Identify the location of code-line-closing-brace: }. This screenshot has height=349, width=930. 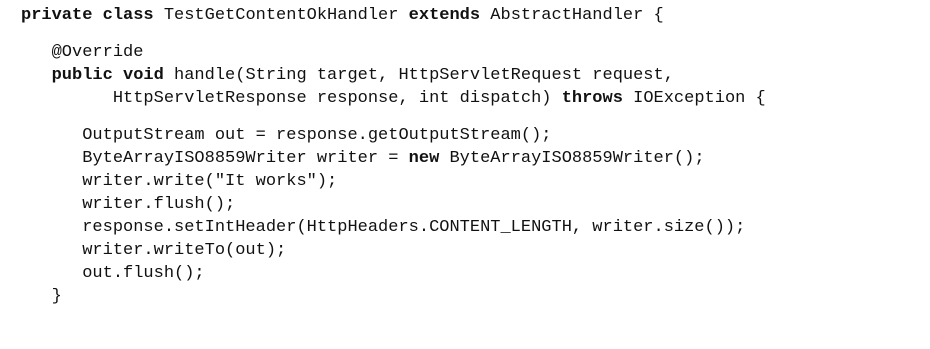
(475, 296).